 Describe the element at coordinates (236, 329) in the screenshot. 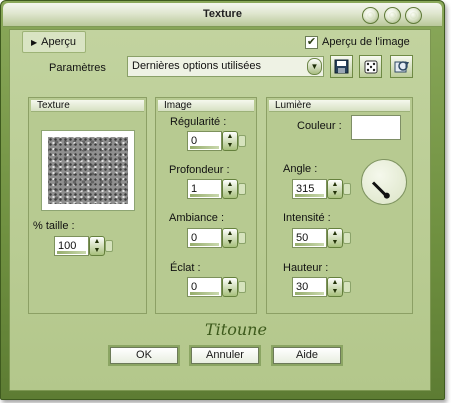

I see `author-signature: Titoune` at that location.